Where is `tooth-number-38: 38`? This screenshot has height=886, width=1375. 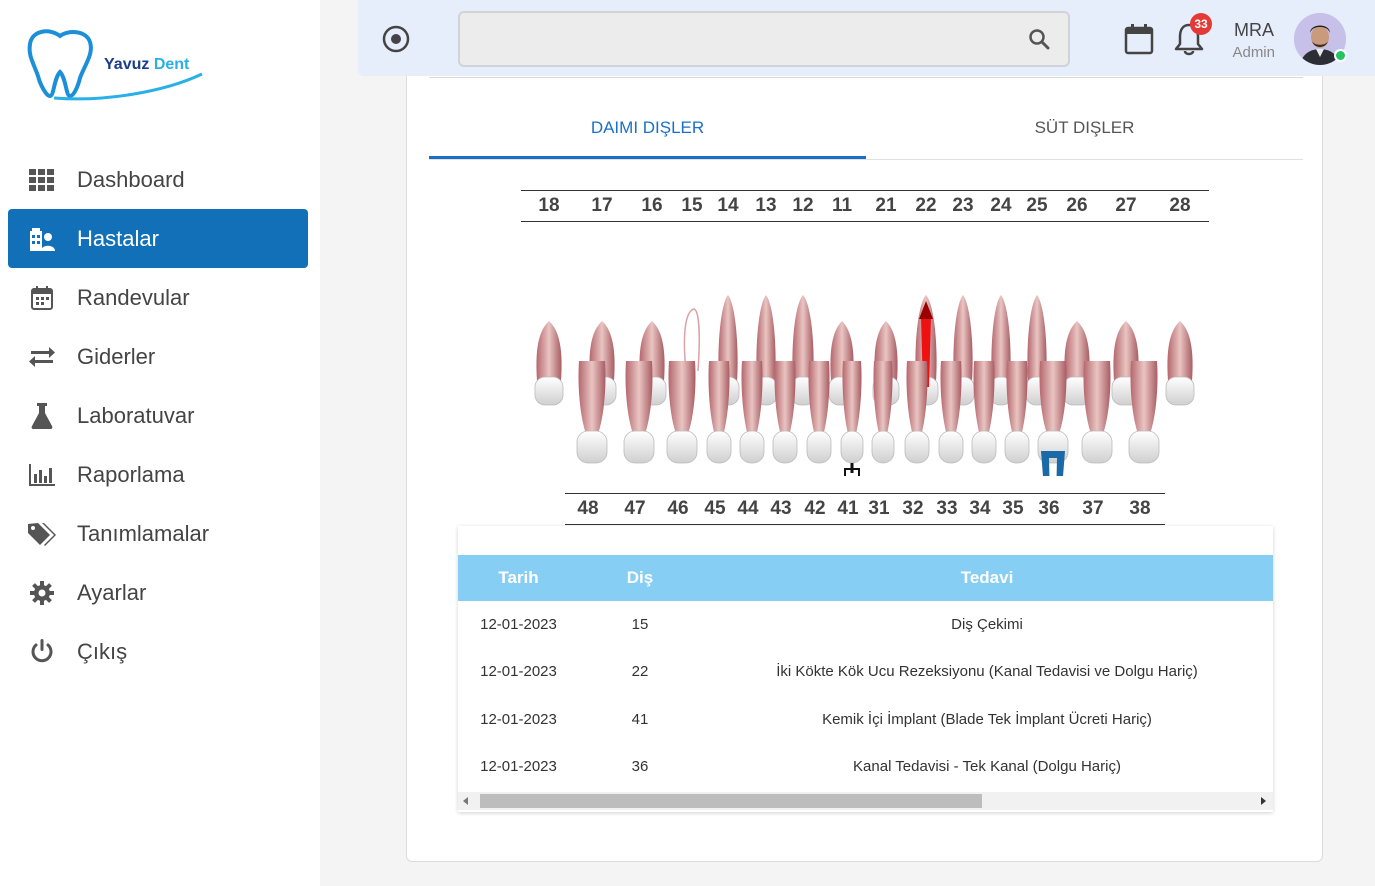 tooth-number-38: 38 is located at coordinates (1139, 509).